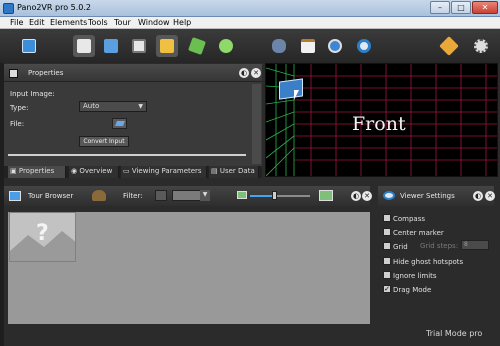  I want to click on viewer-settings-title: Viewer Settings, so click(427, 196).